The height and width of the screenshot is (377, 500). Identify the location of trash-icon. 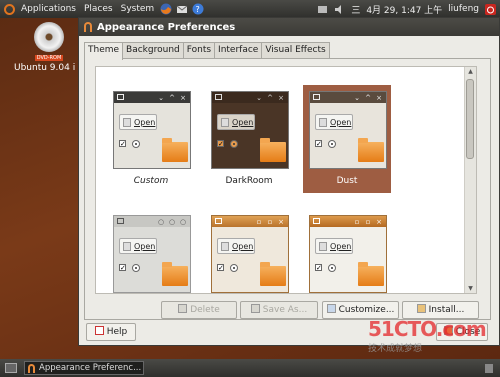
(489, 368).